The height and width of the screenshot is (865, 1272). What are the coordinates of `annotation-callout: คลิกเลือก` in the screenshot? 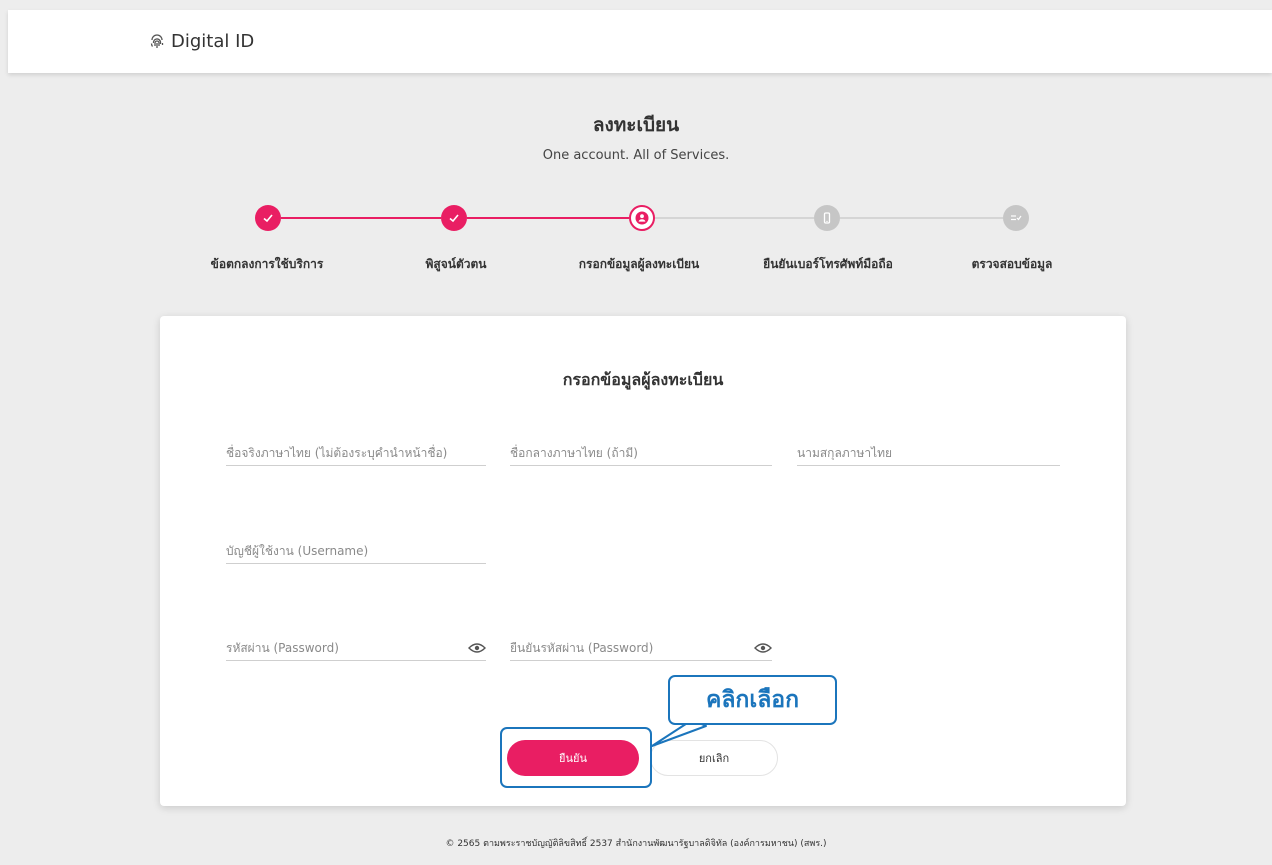 It's located at (752, 700).